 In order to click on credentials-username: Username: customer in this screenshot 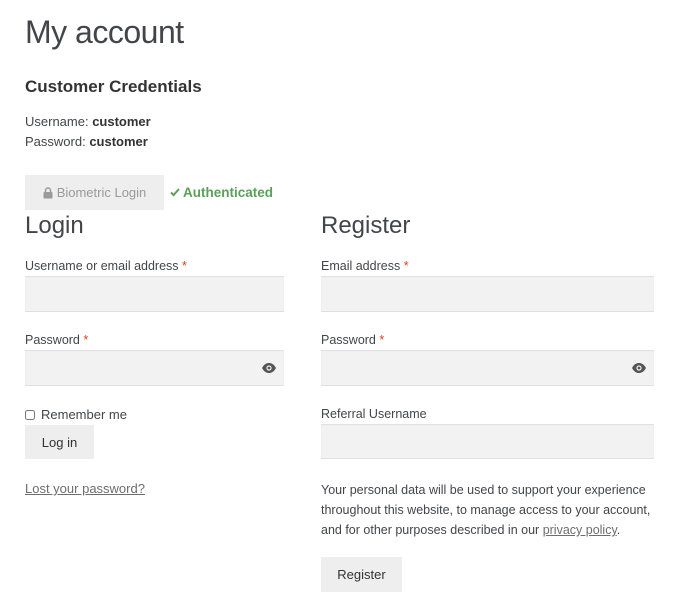, I will do `click(88, 121)`.